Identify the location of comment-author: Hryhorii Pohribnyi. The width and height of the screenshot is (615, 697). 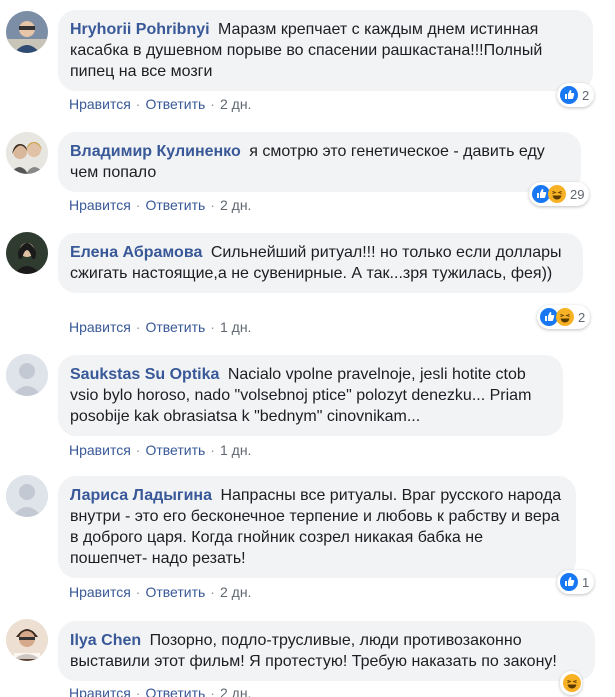
(140, 29).